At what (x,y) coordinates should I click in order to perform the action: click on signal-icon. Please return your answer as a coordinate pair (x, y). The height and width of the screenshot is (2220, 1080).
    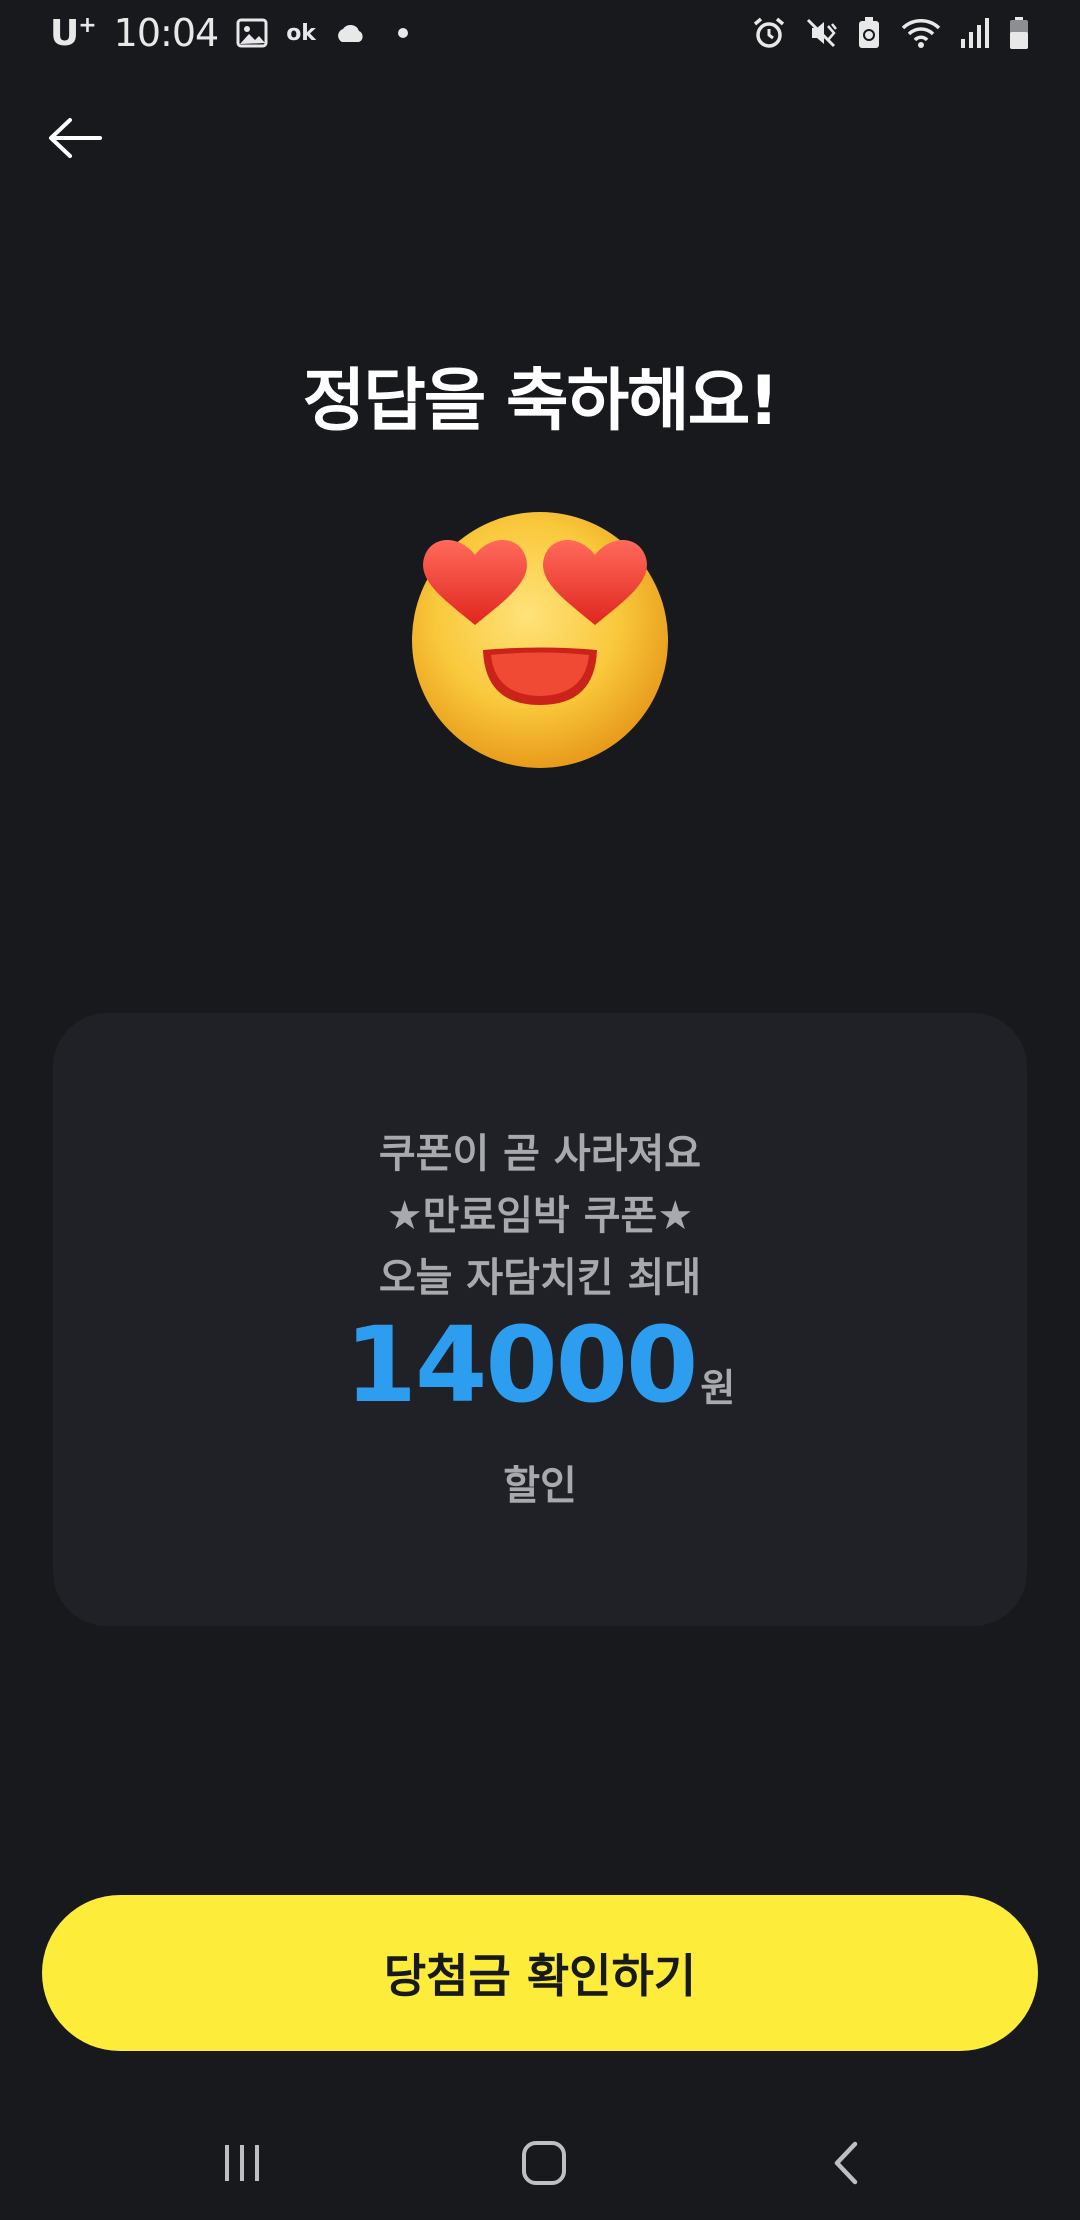
    Looking at the image, I should click on (975, 33).